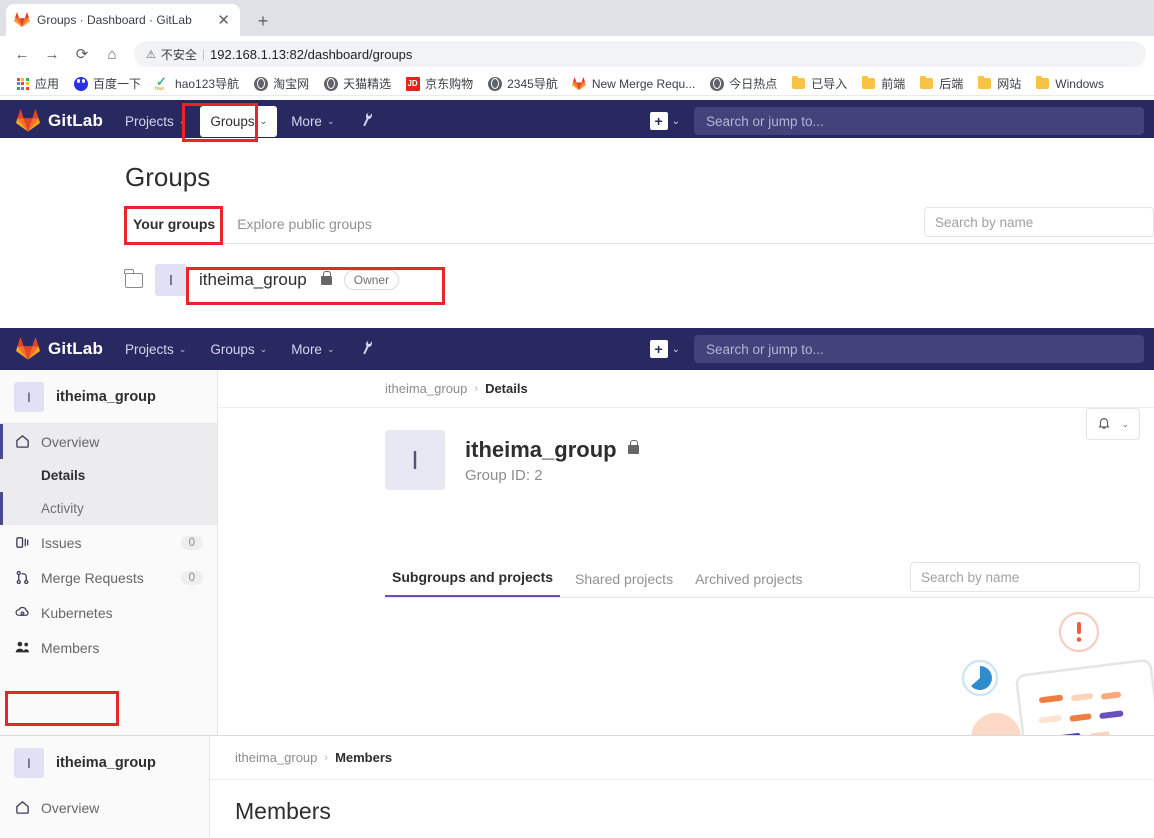  Describe the element at coordinates (108, 612) in the screenshot. I see `sidebar-item-kubernetes: Kubernetes` at that location.